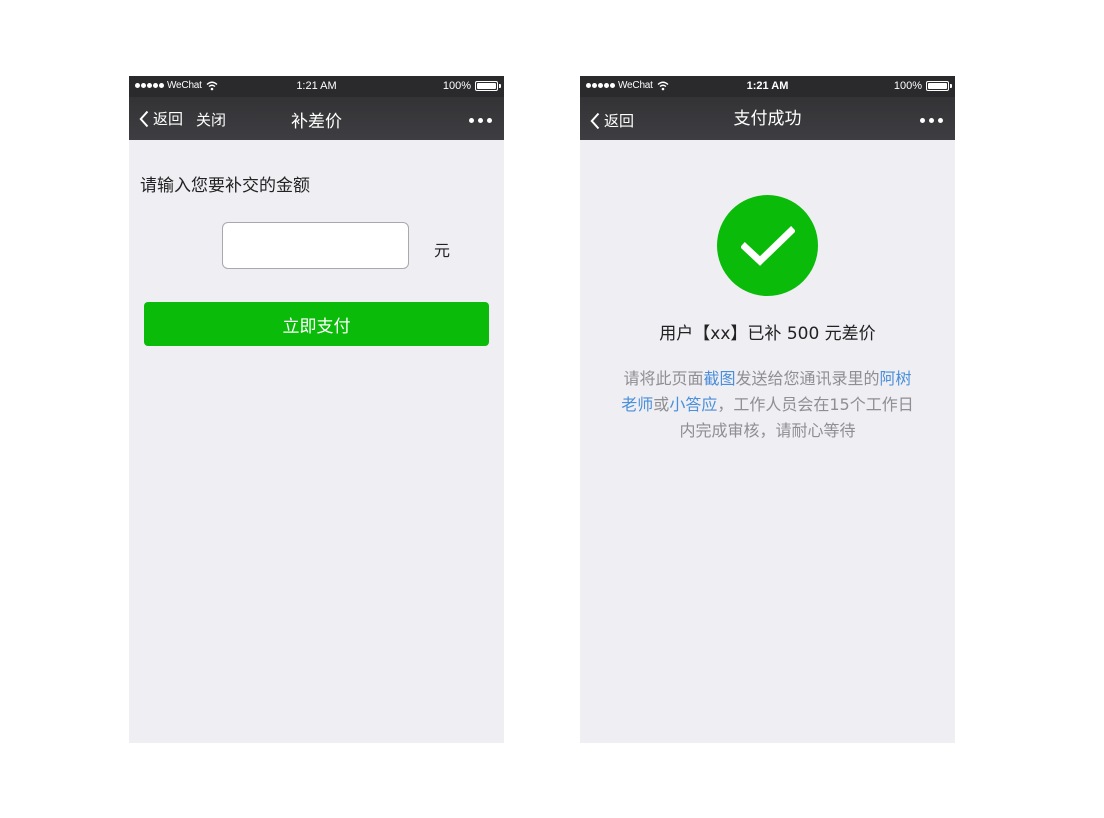 This screenshot has width=1104, height=818. What do you see at coordinates (663, 378) in the screenshot?
I see `instructions-part: 请将此页面` at bounding box center [663, 378].